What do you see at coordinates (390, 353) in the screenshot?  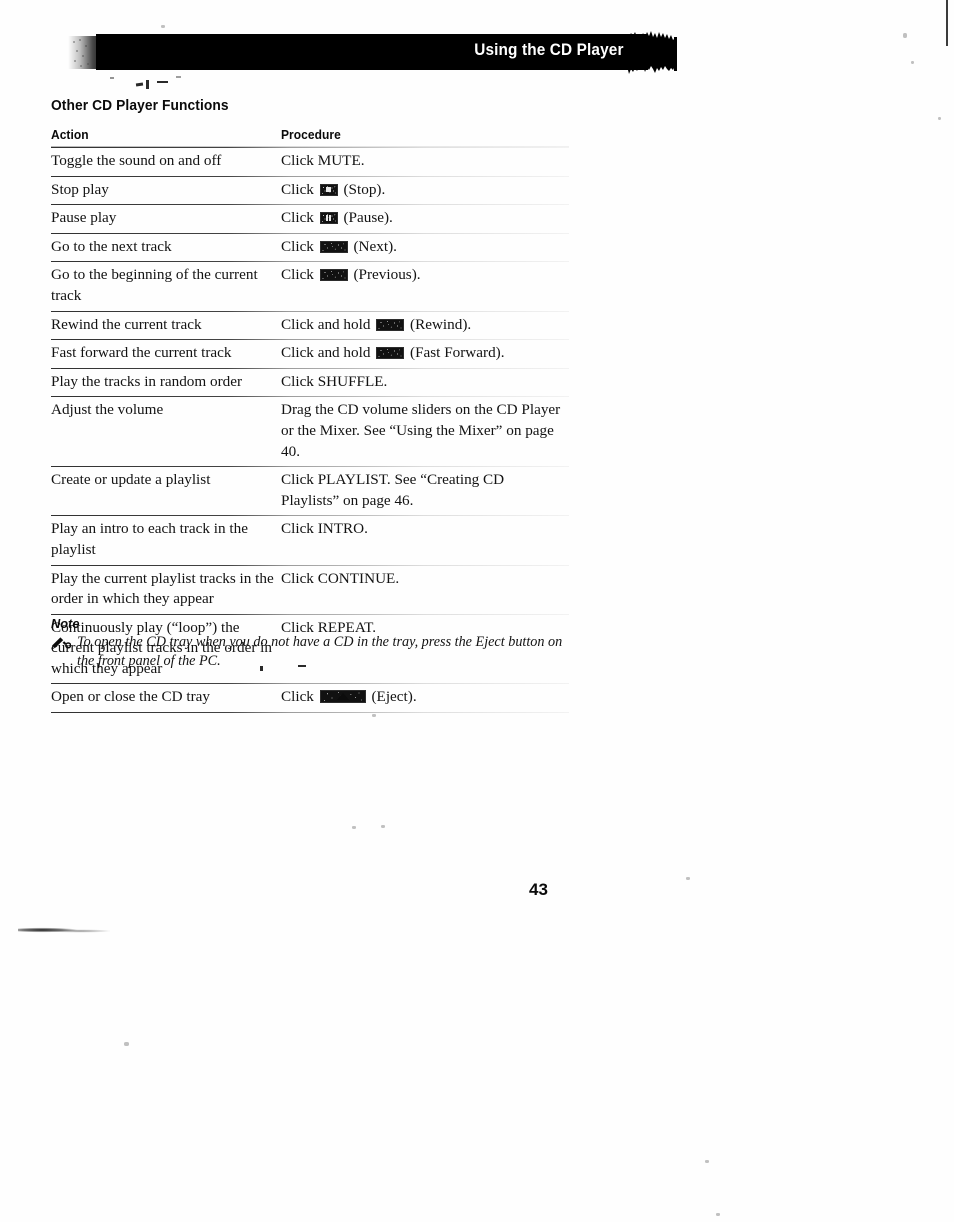 I see `fast-forward-button-icon` at bounding box center [390, 353].